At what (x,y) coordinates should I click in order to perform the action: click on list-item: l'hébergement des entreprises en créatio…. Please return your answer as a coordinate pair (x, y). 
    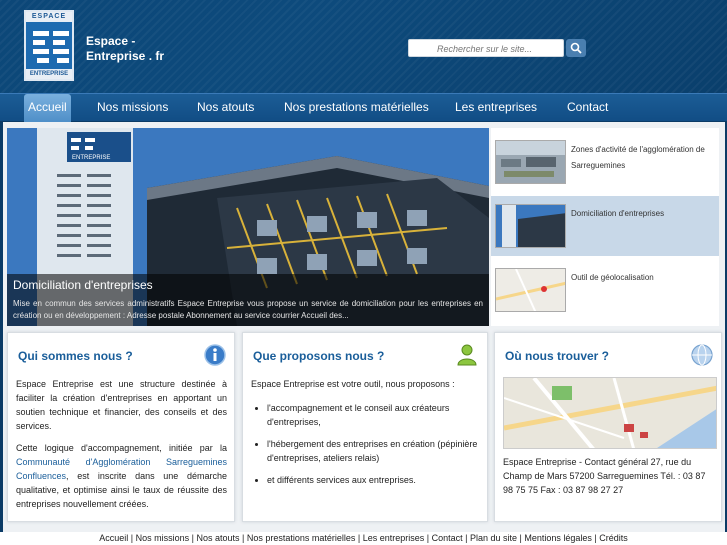
    Looking at the image, I should click on (373, 451).